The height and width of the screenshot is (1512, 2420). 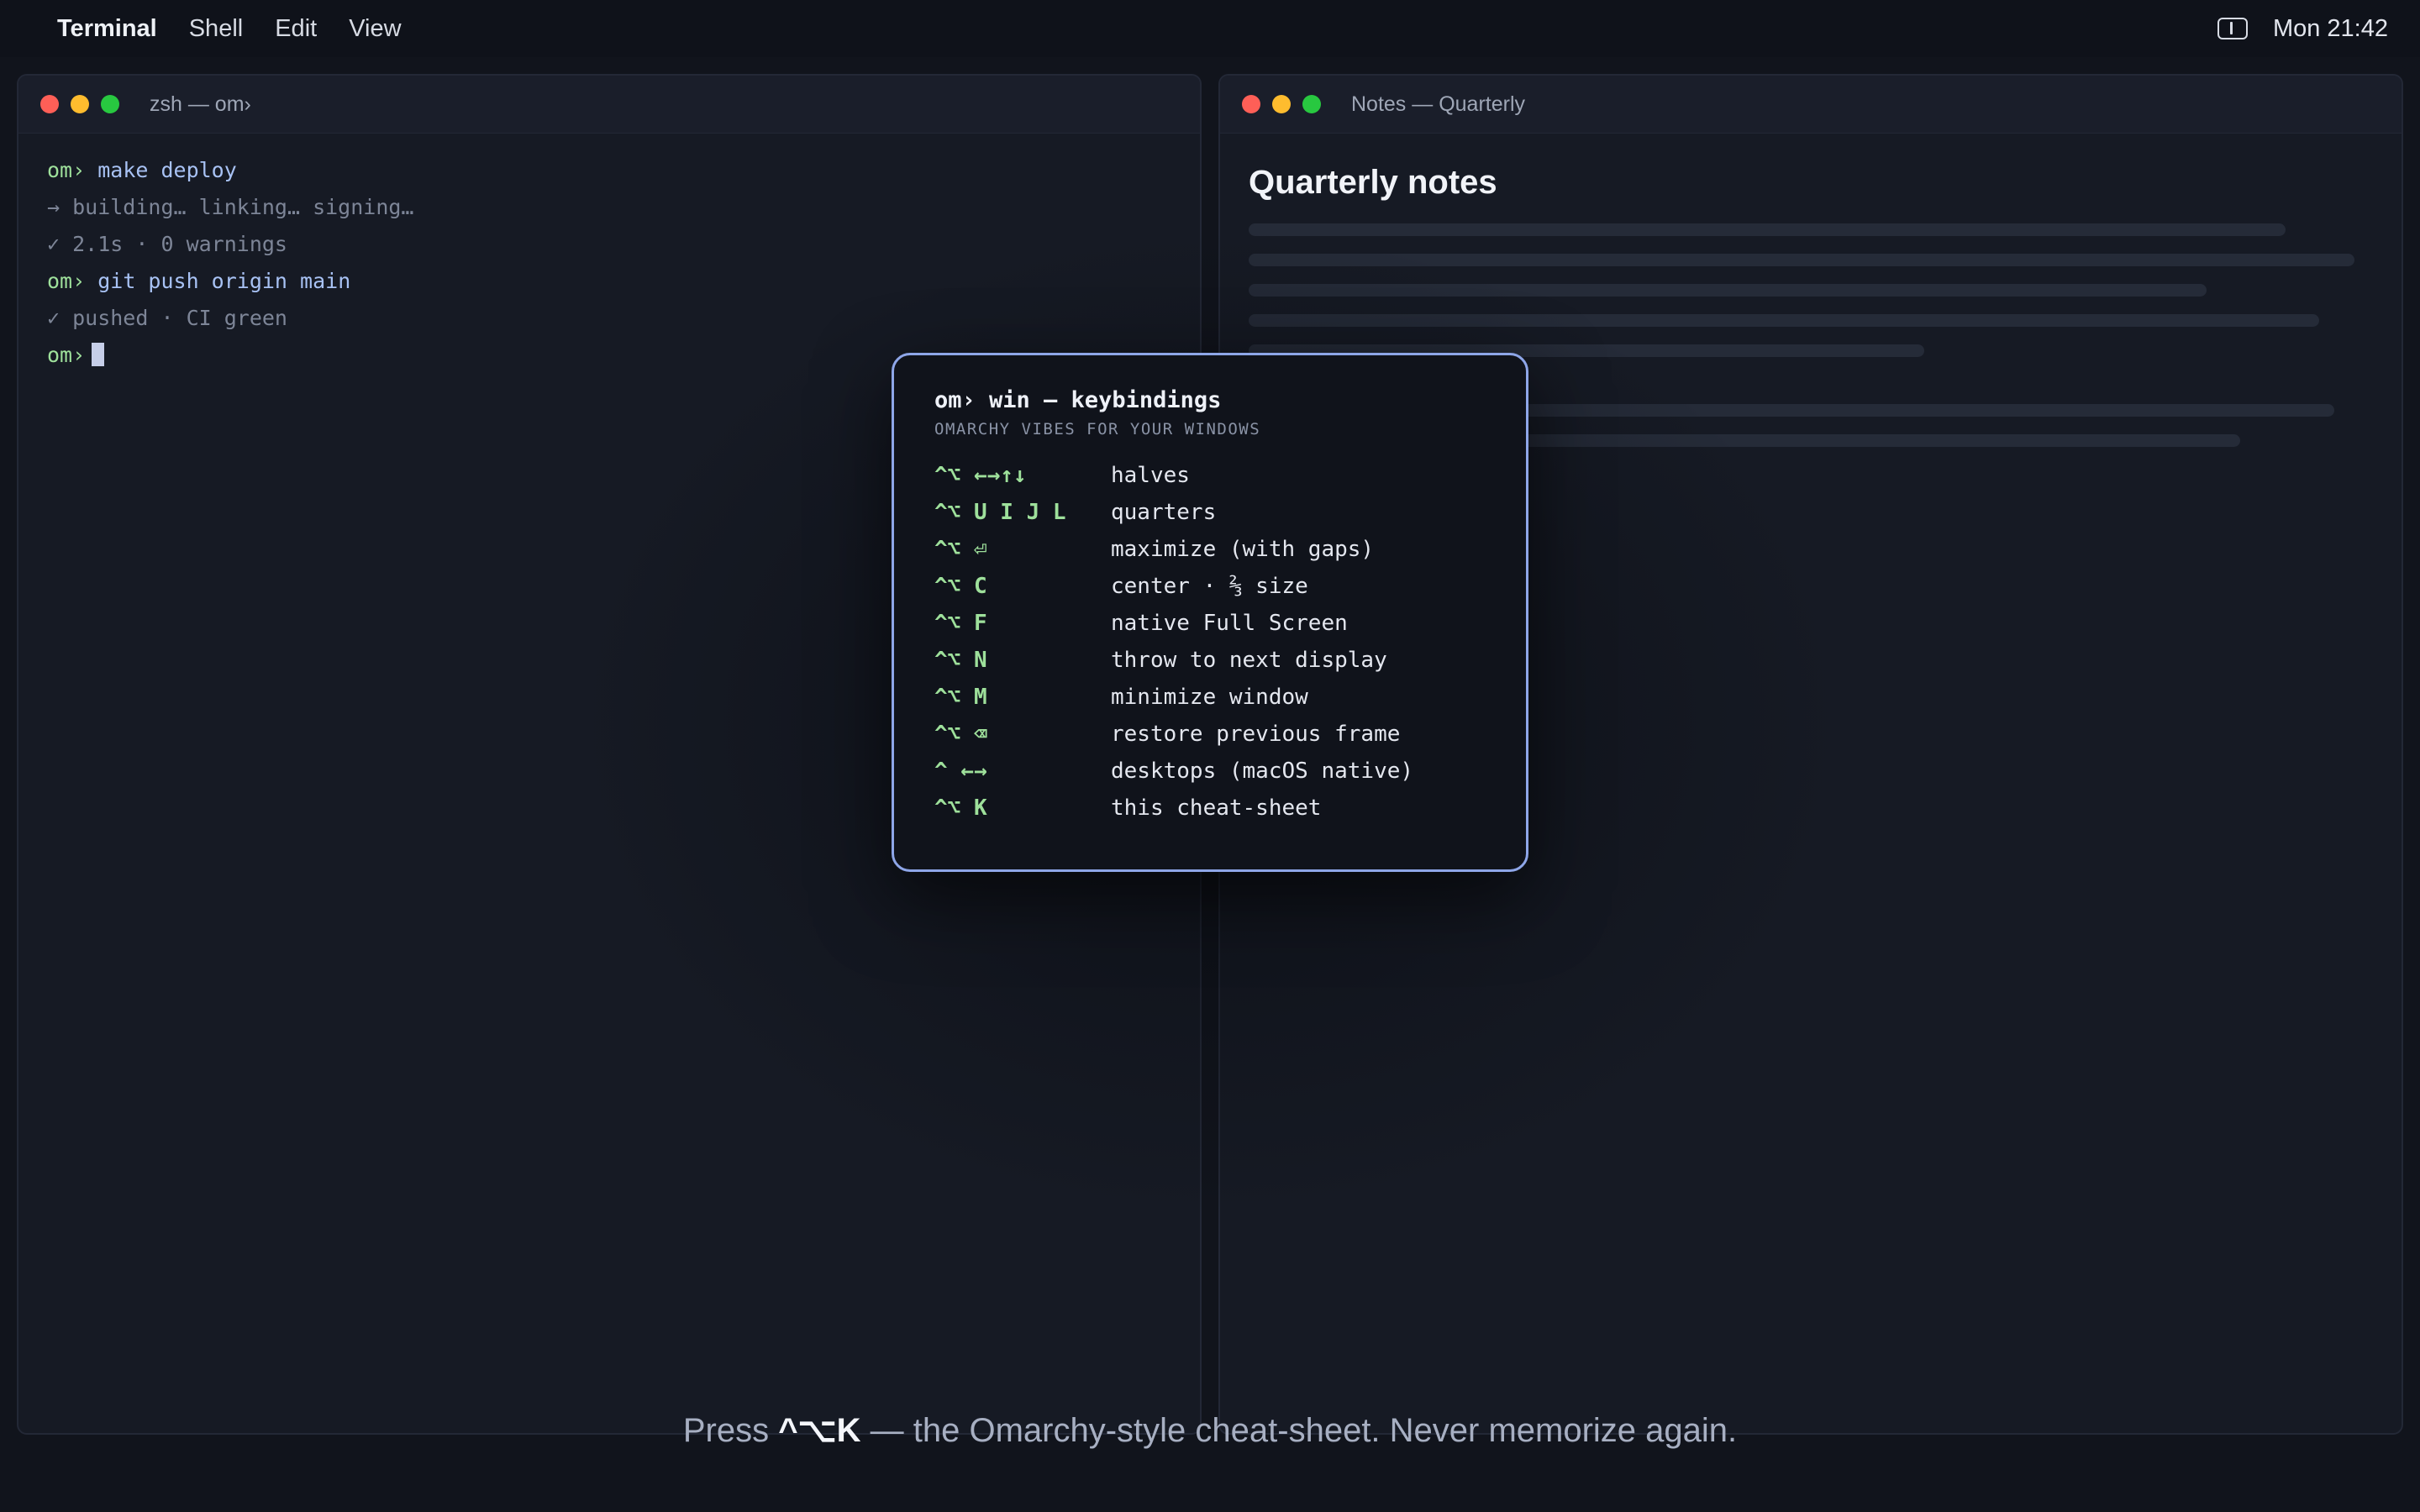 I want to click on binding-row: ^⌥ K this cheat-sheet, so click(x=1210, y=808).